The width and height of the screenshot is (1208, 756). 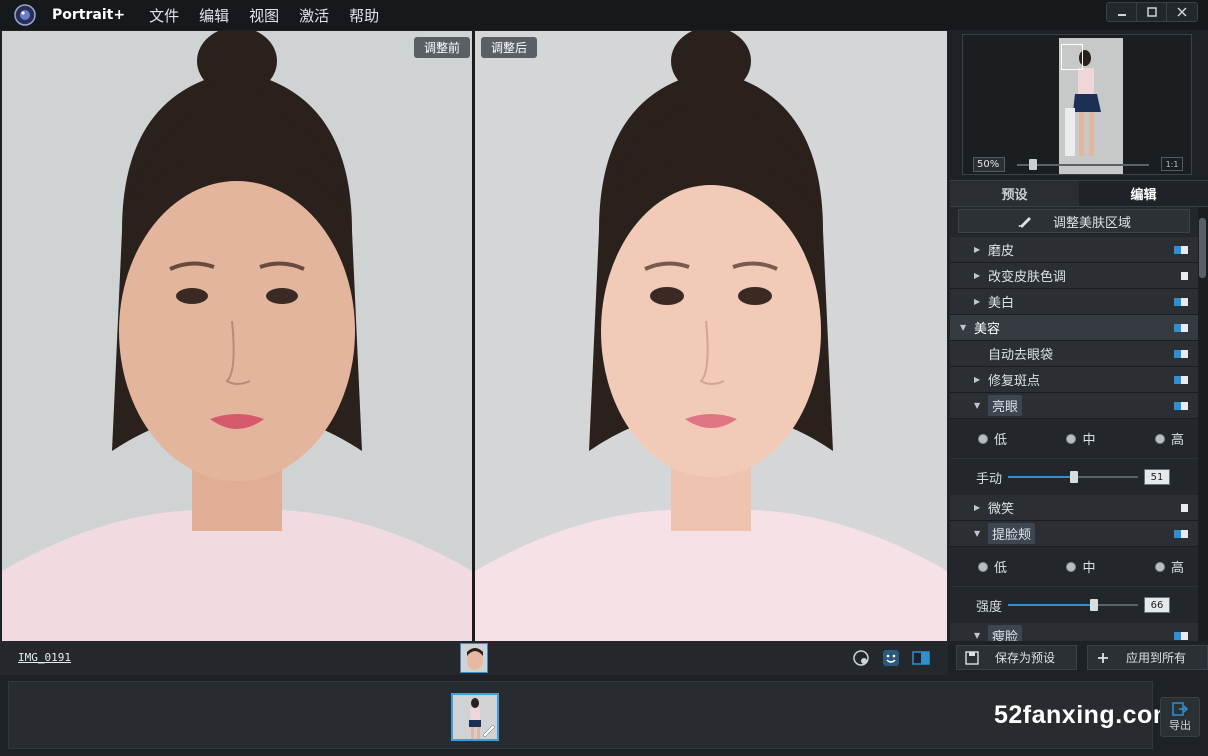 I want to click on zoom-level-field: 50%, so click(x=989, y=164).